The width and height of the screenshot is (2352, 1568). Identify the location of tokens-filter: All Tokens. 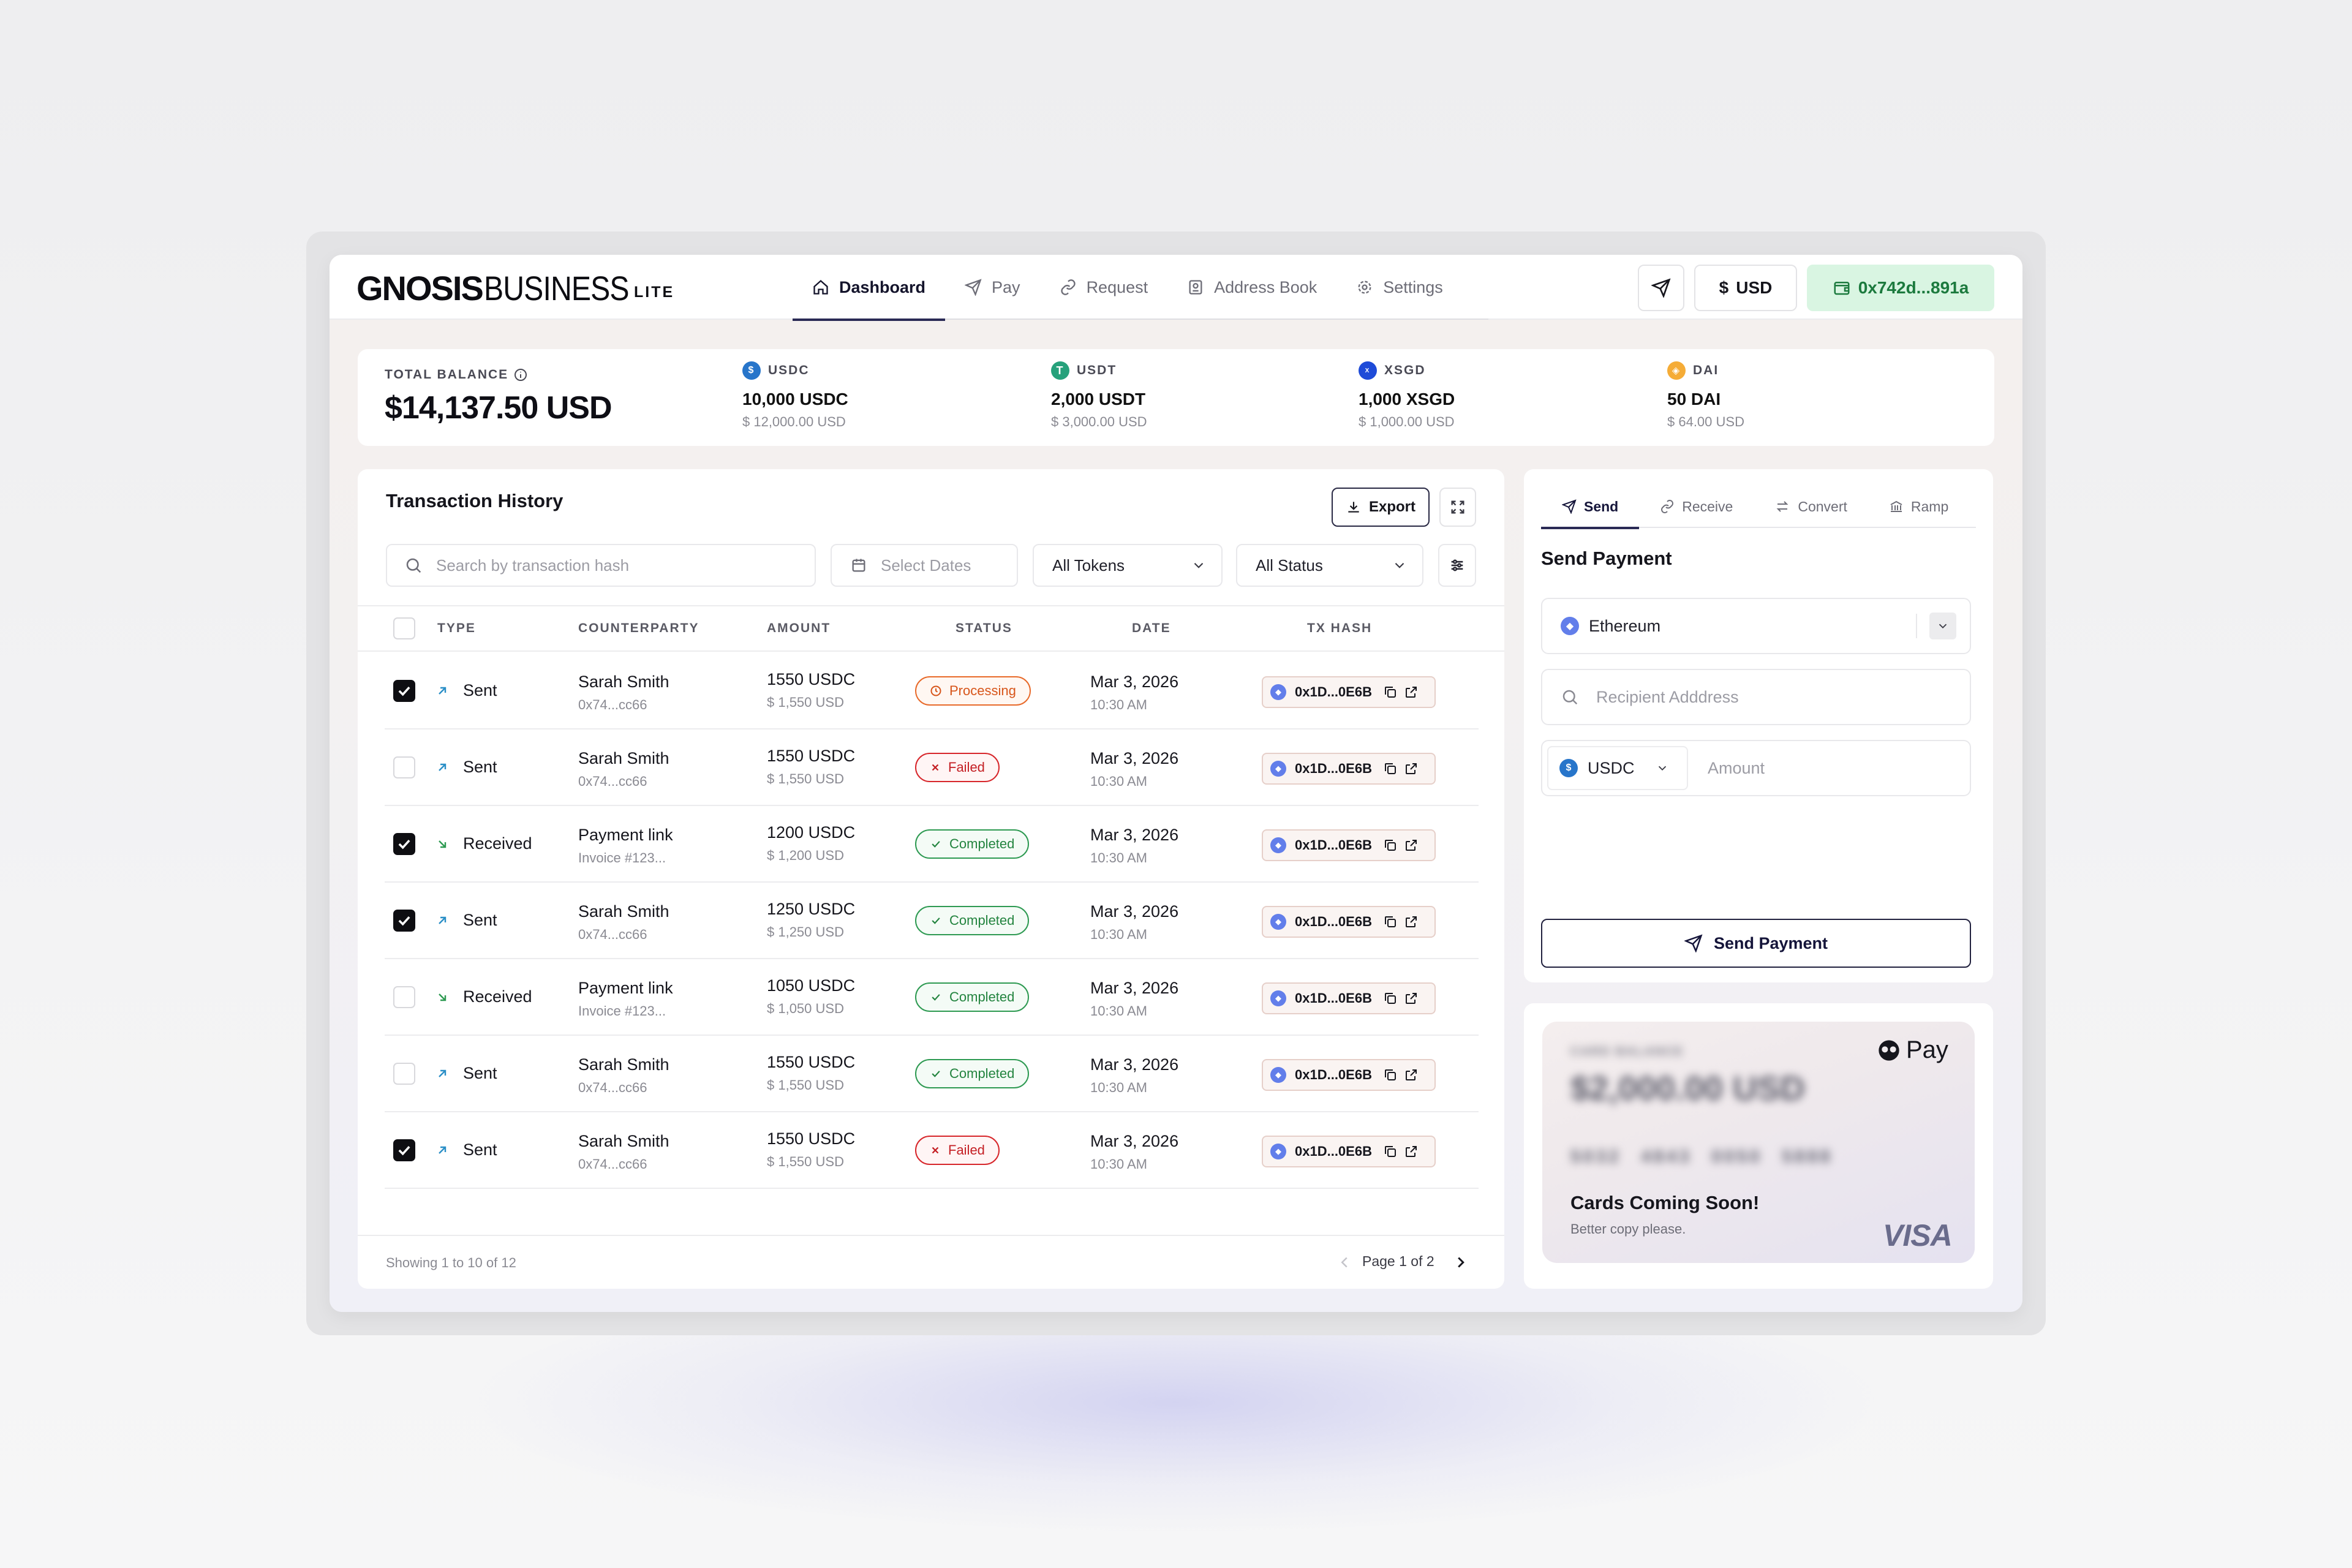
(1128, 566).